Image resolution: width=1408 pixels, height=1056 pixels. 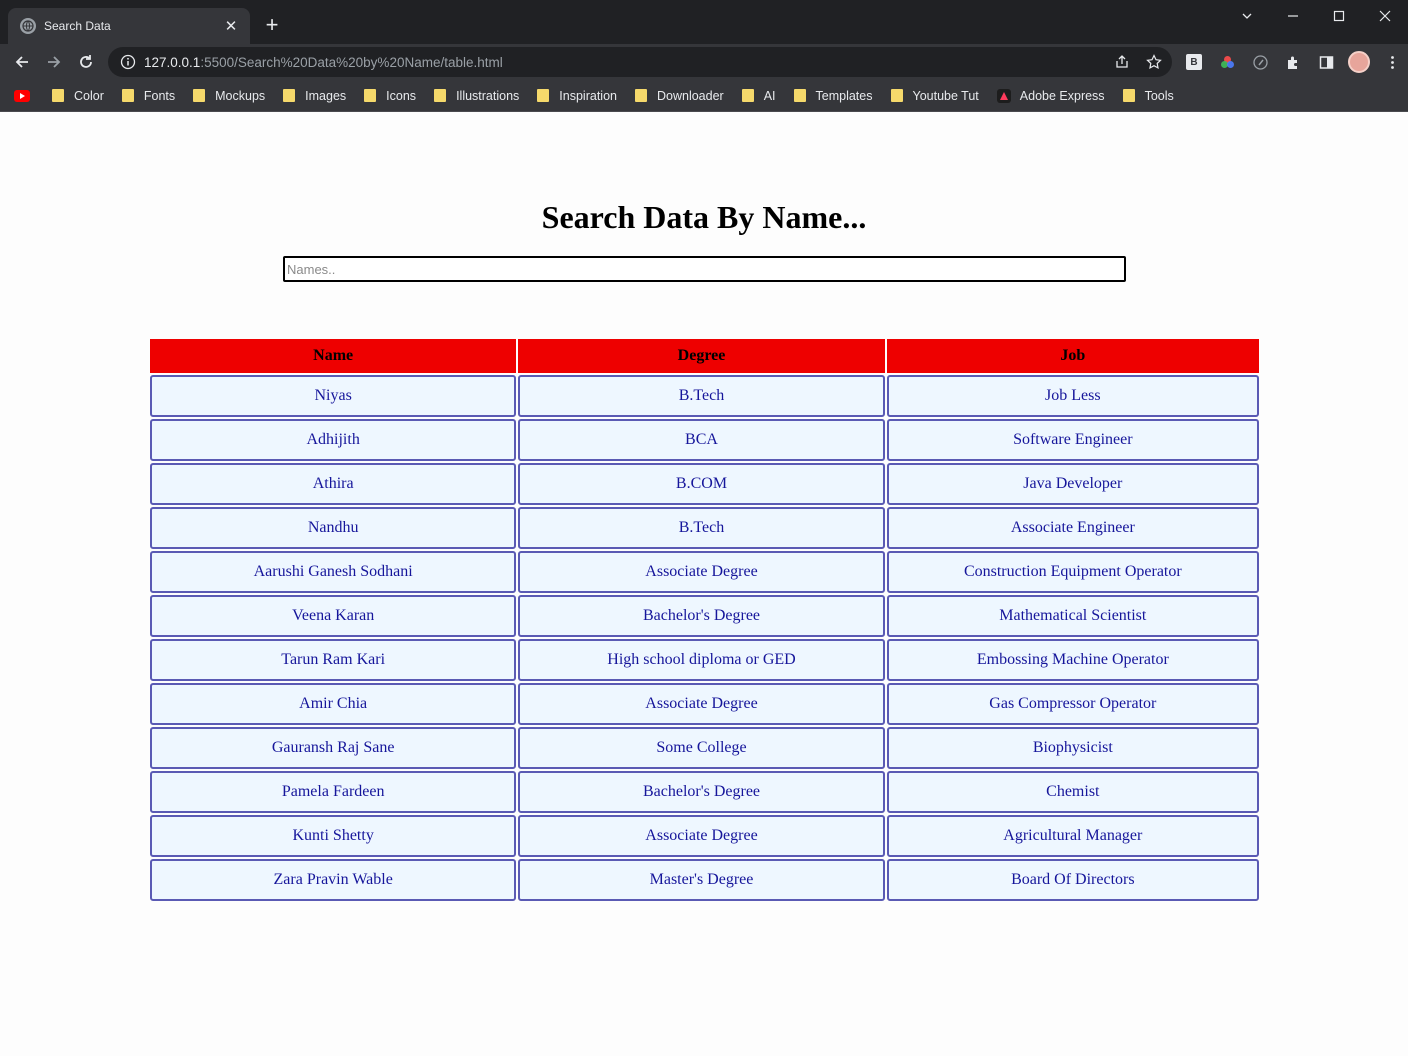 I want to click on cell-name: Zara Pravin Wable, so click(x=333, y=880).